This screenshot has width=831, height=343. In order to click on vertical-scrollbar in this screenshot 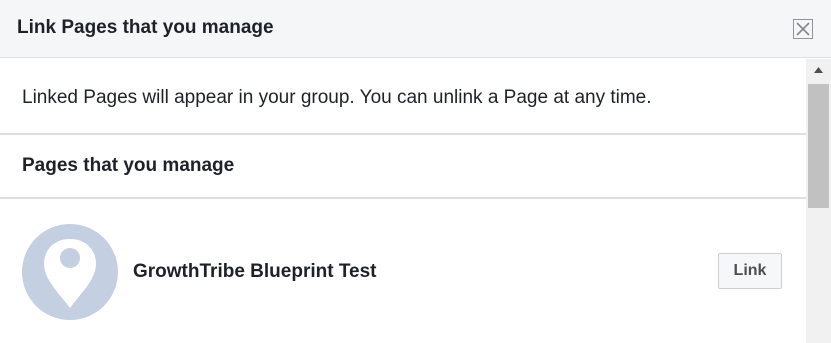, I will do `click(818, 201)`.